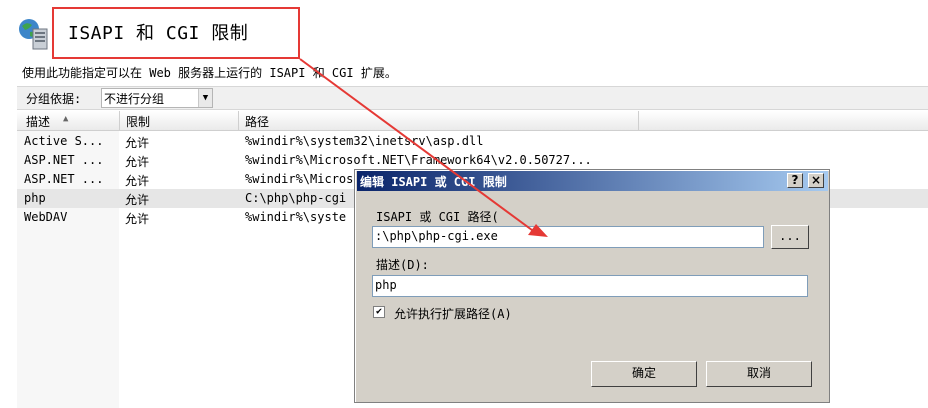 The image size is (928, 408). Describe the element at coordinates (386, 285) in the screenshot. I see `description-input-value: php` at that location.